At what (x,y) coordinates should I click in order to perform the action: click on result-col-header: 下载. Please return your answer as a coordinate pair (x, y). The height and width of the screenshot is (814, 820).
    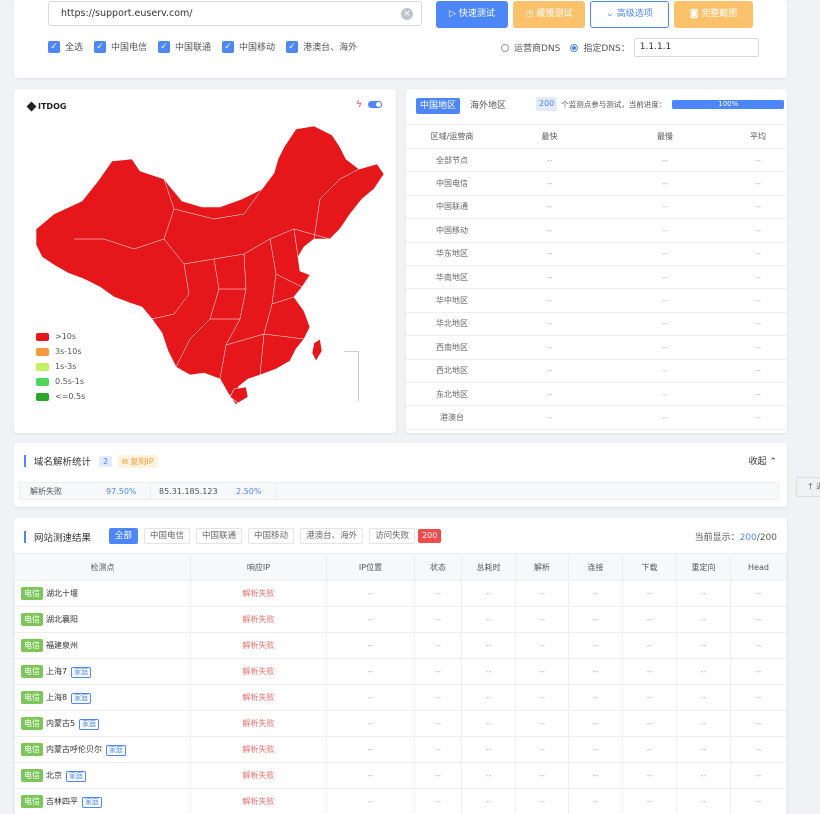
    Looking at the image, I should click on (649, 567).